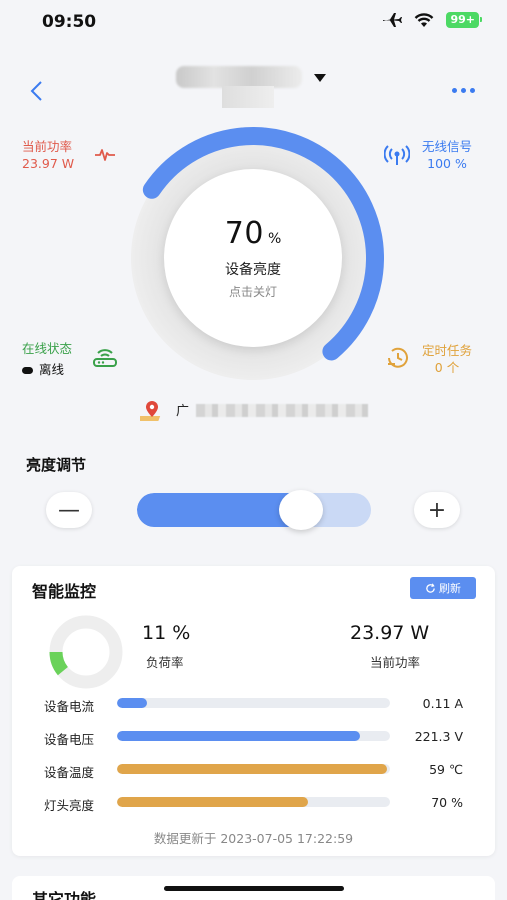  What do you see at coordinates (105, 155) in the screenshot?
I see `heartbeat-icon` at bounding box center [105, 155].